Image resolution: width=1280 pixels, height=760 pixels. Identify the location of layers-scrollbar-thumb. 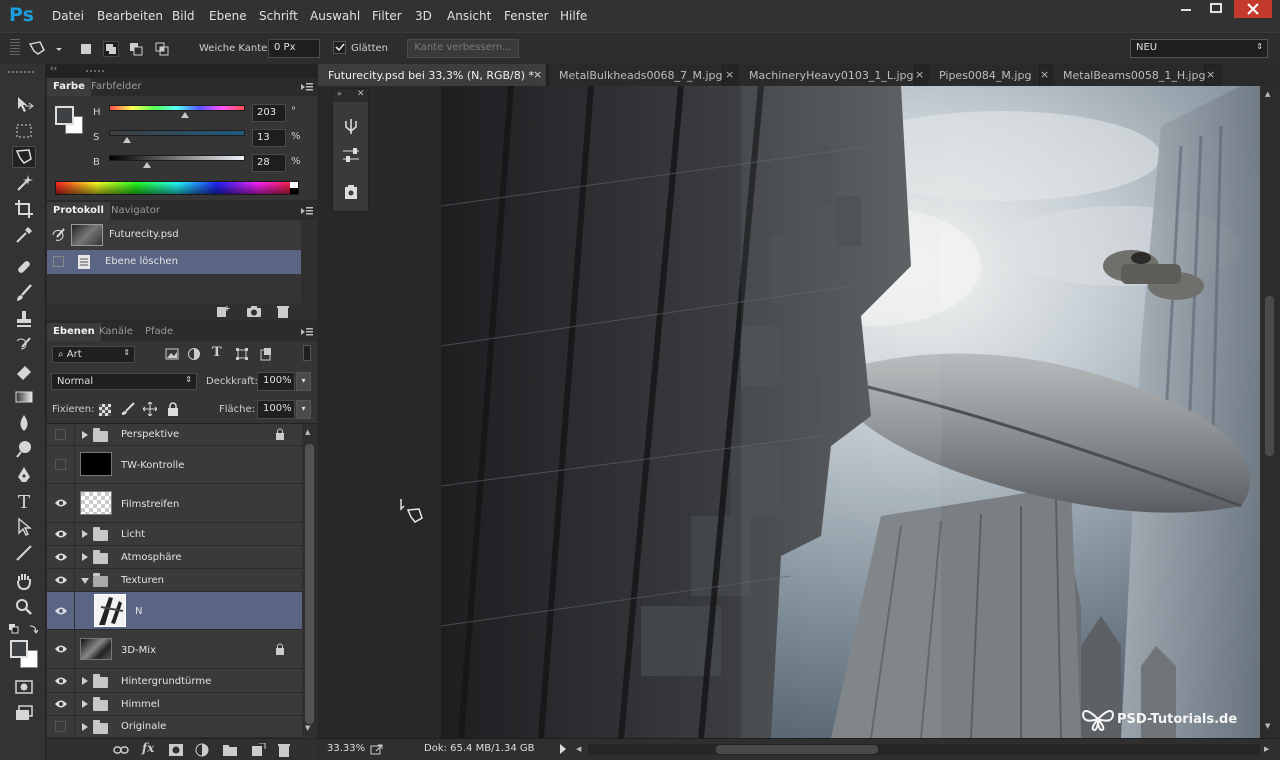
(309, 584).